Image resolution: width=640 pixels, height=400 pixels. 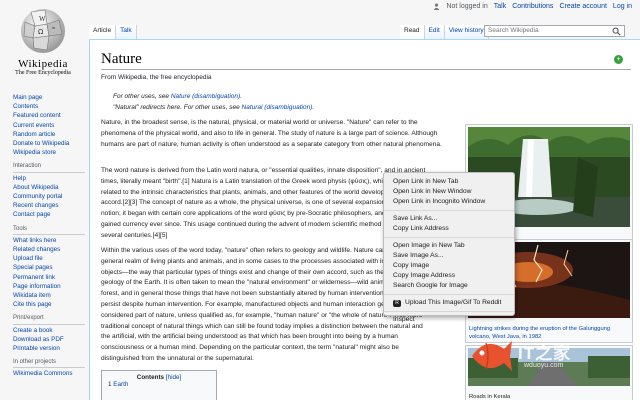 What do you see at coordinates (449, 266) in the screenshot?
I see `menu-copy-image: Copy Image` at bounding box center [449, 266].